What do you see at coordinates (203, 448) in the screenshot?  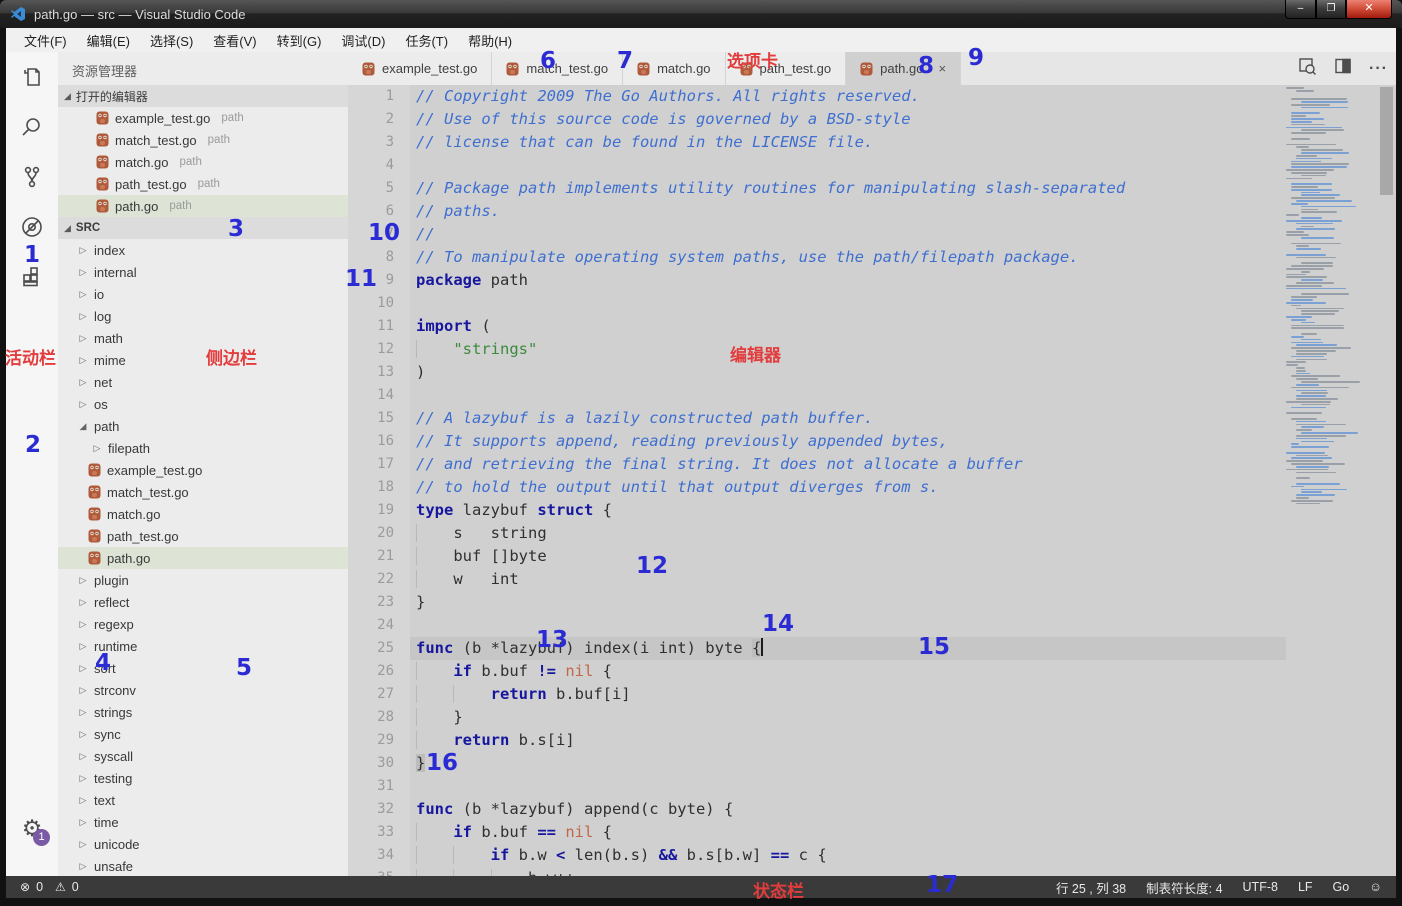 I see `tree-item-filepath: ▷ filepath` at bounding box center [203, 448].